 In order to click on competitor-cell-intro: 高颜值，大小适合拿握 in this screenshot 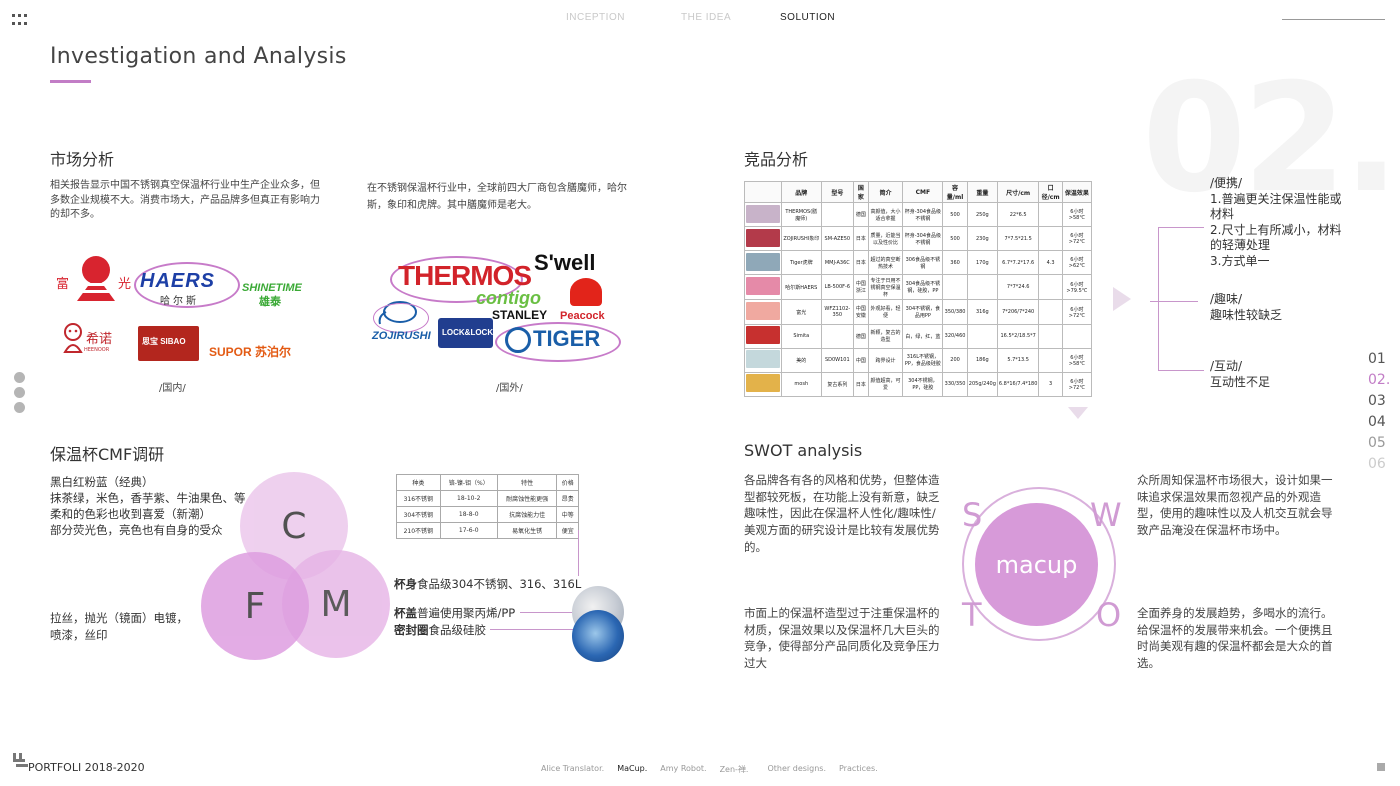, I will do `click(885, 214)`.